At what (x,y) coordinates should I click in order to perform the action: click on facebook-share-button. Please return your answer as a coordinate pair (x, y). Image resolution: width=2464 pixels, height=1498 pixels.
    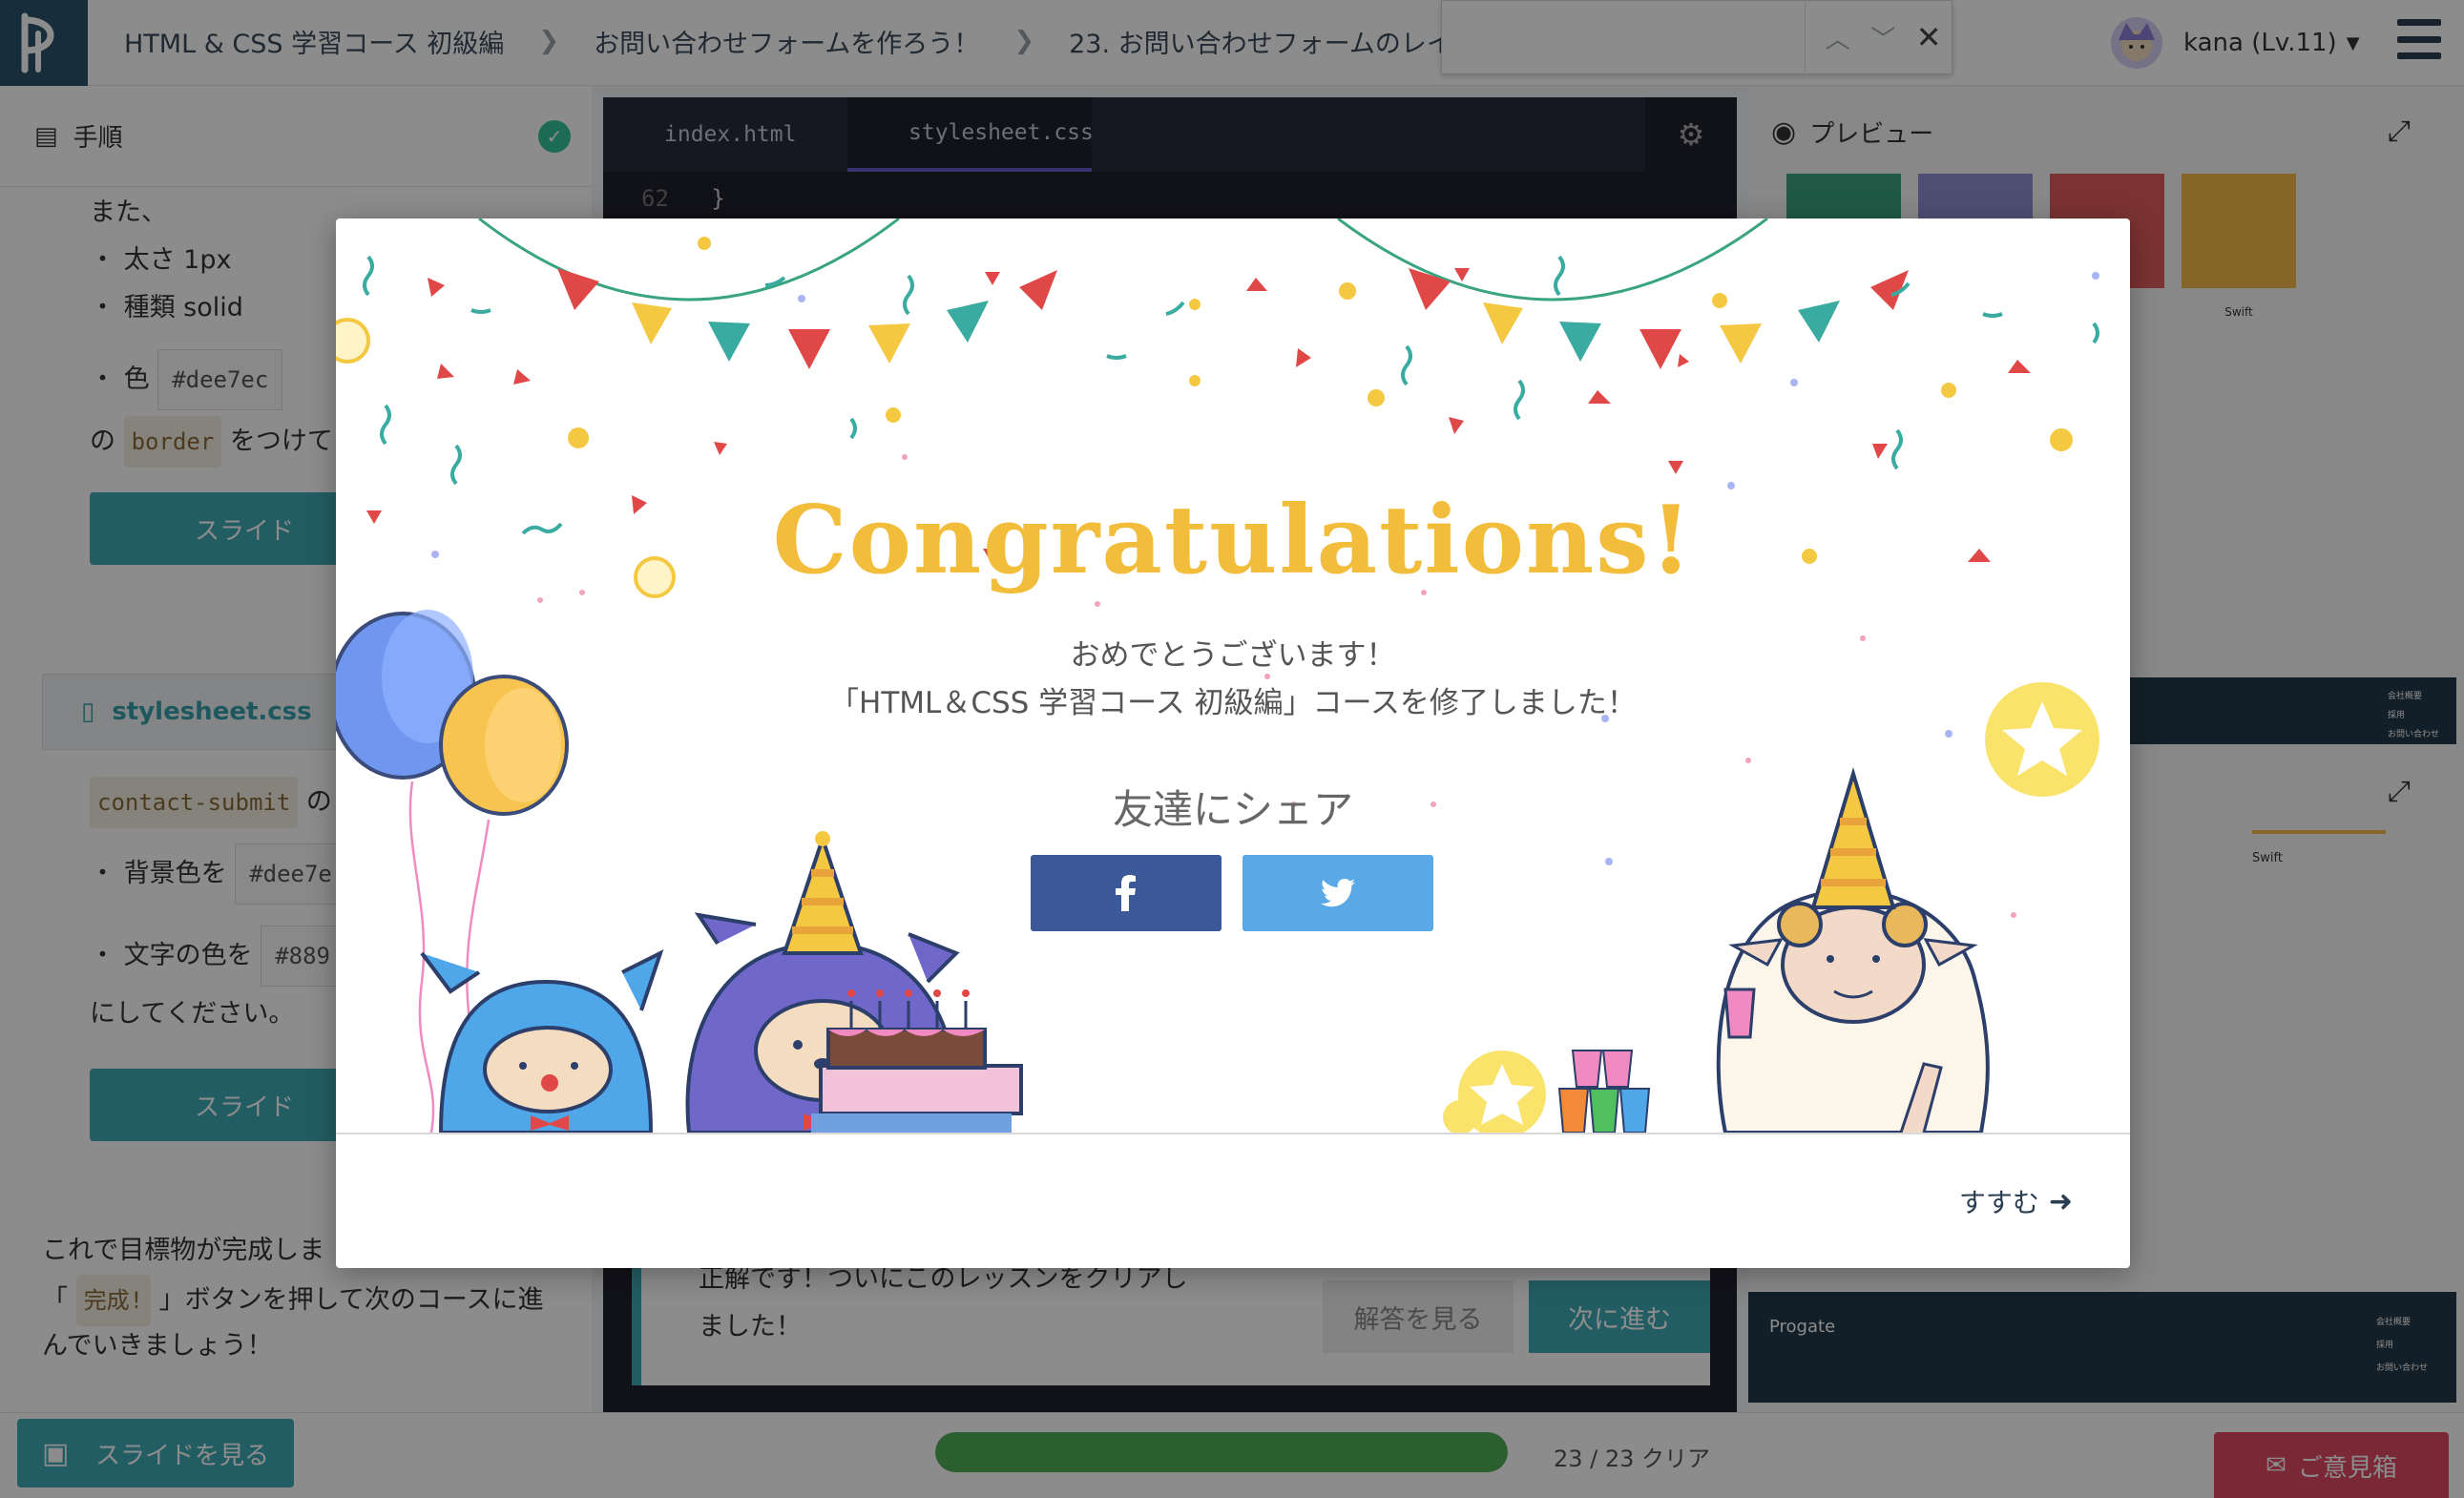
    Looking at the image, I should click on (1126, 893).